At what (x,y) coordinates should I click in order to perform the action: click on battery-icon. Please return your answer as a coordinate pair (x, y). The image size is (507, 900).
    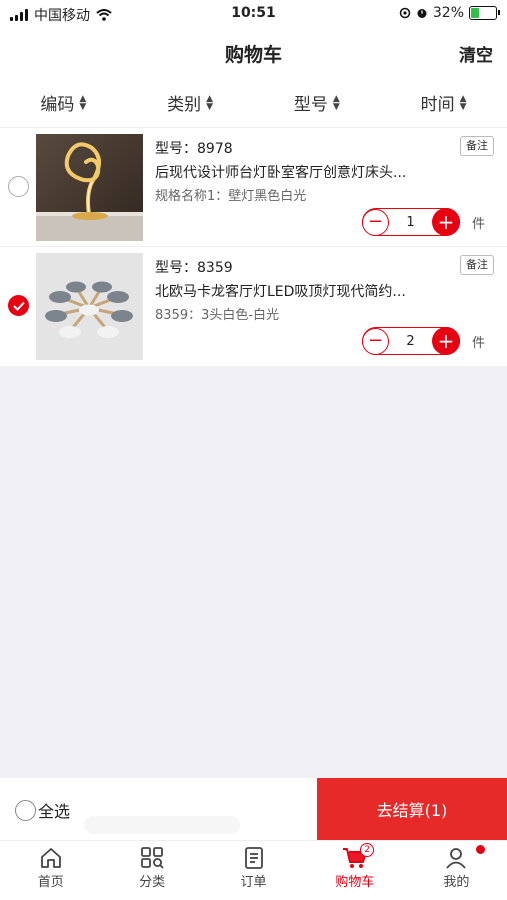
    Looking at the image, I should click on (484, 13).